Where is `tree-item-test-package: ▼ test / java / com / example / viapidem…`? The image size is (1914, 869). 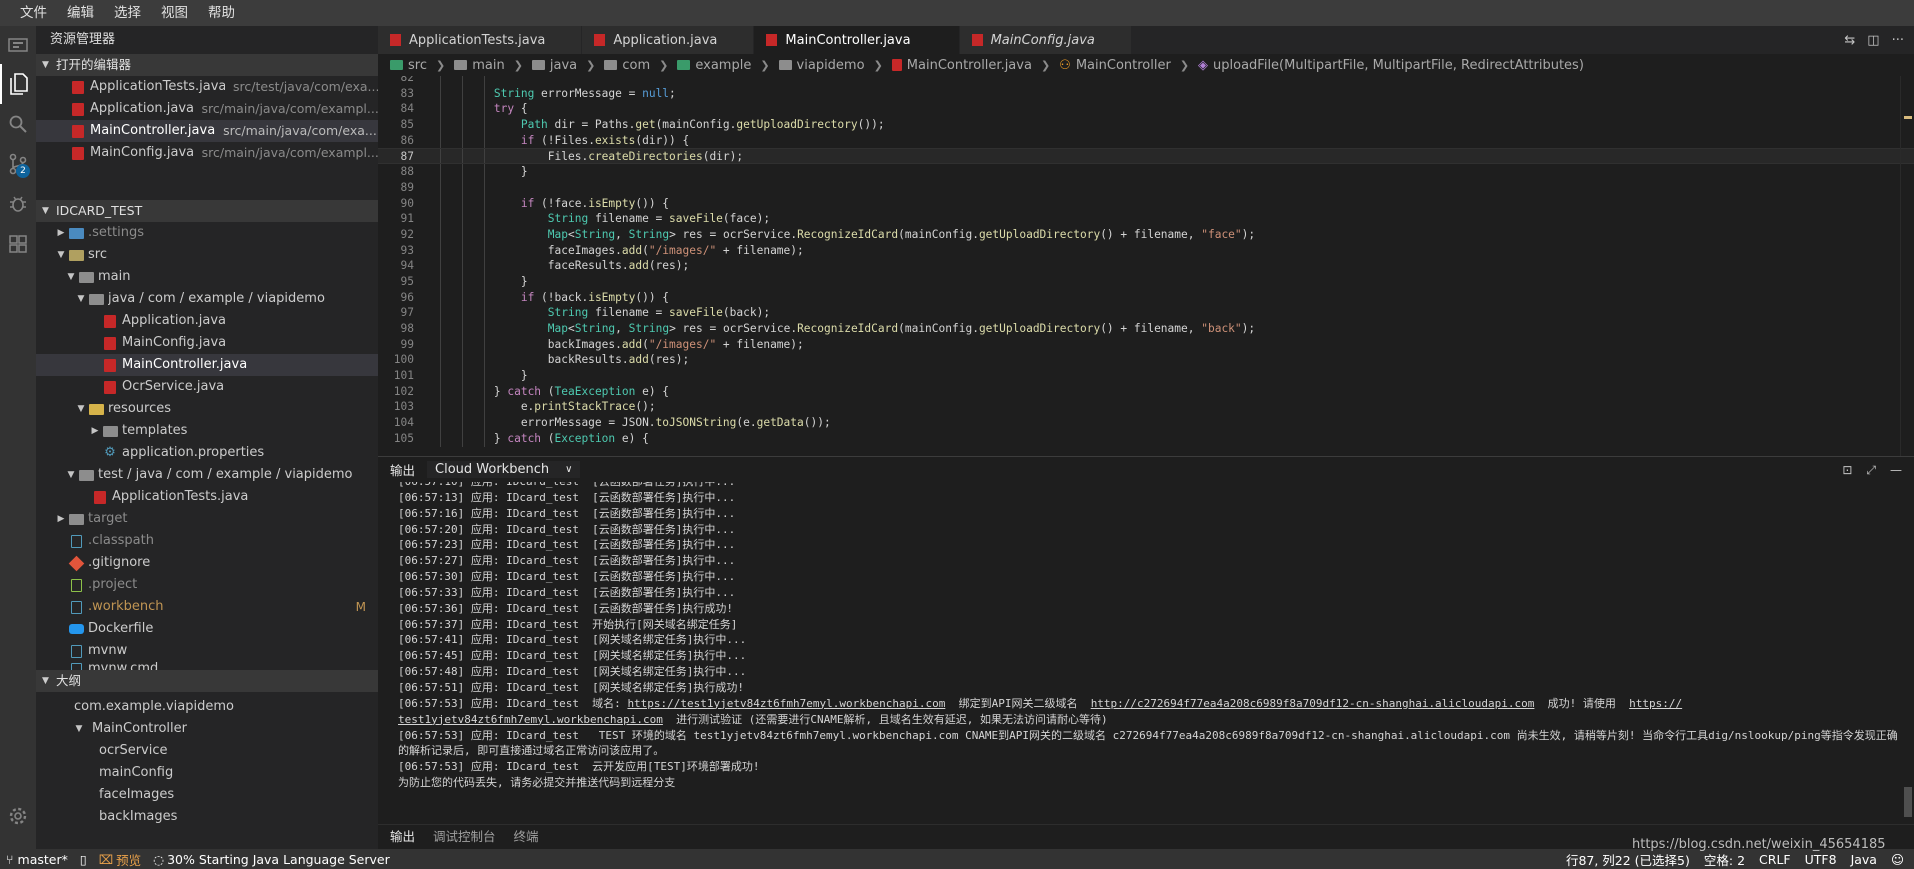
tree-item-test-package: ▼ test / java / com / example / viapidem… is located at coordinates (207, 475).